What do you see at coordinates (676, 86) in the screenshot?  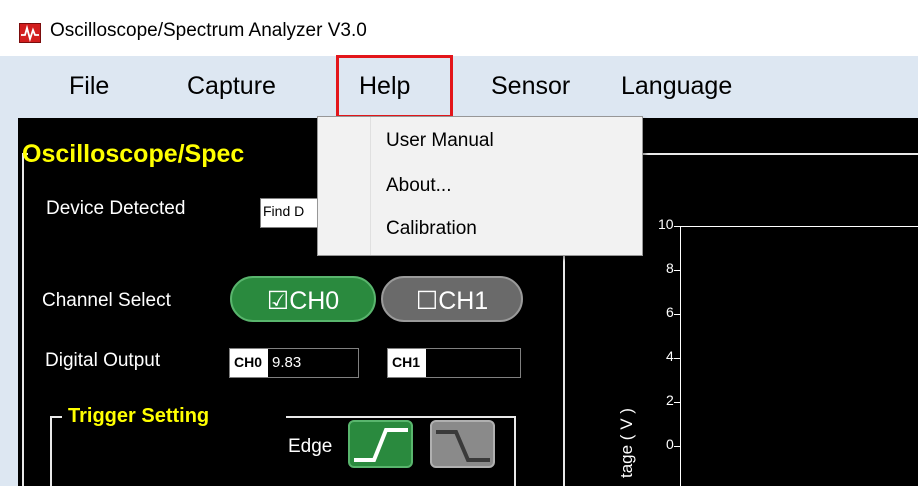 I see `menu-language: Language` at bounding box center [676, 86].